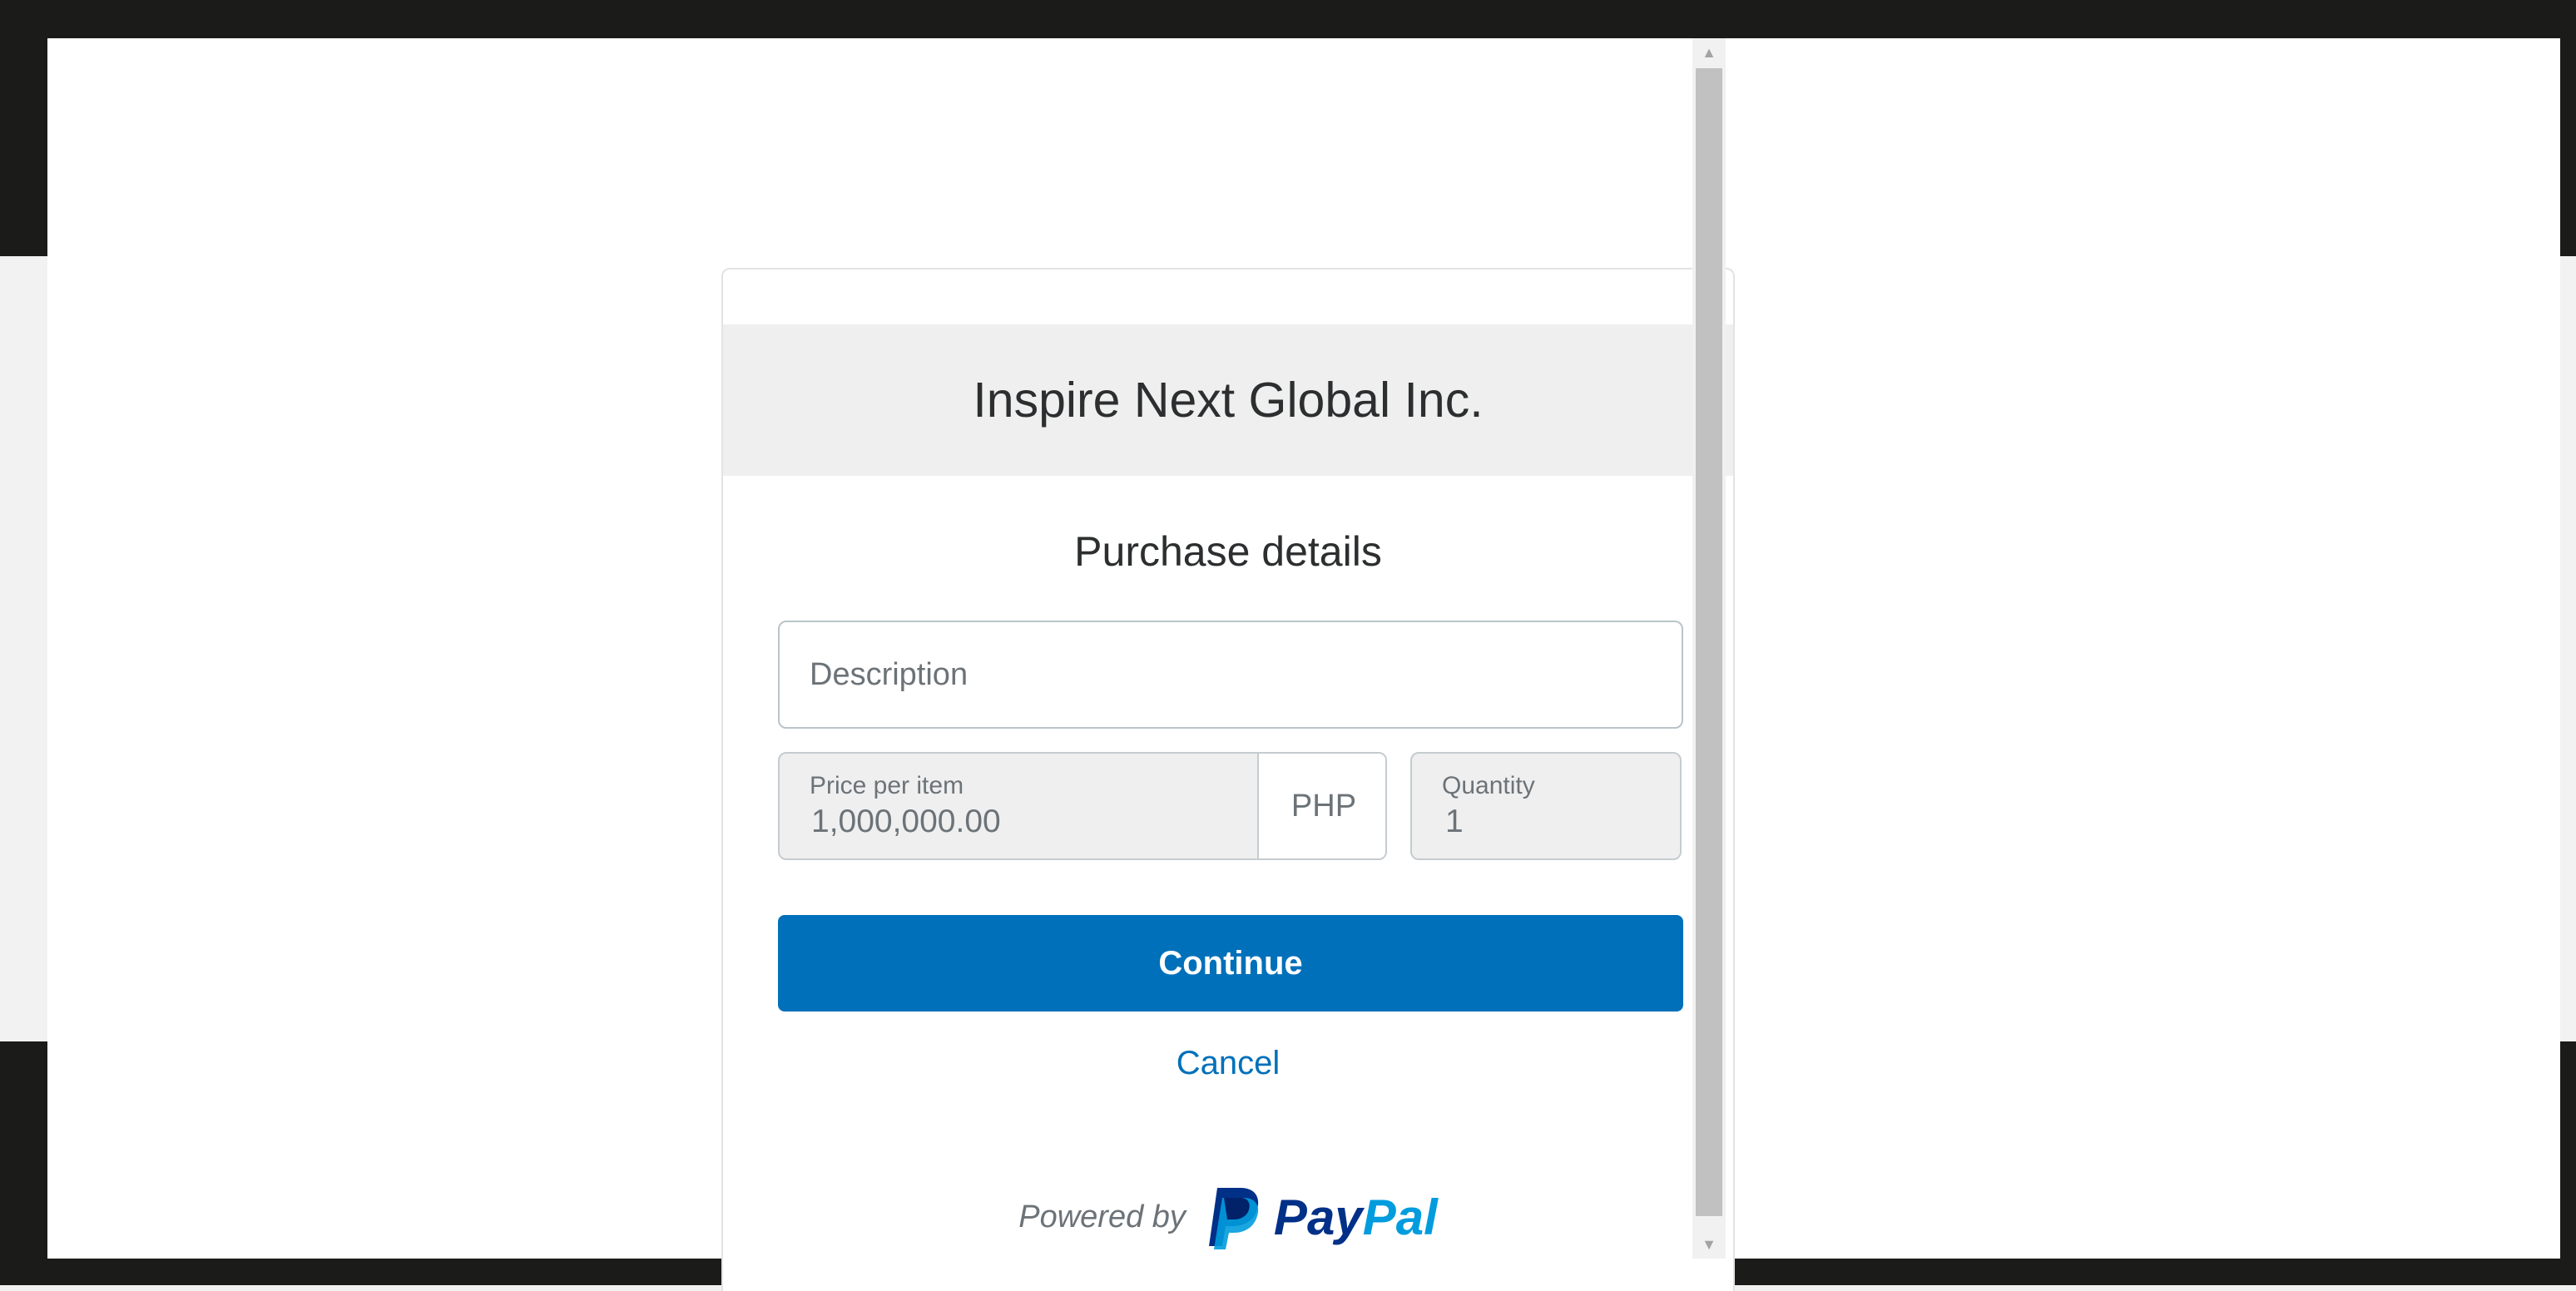 Image resolution: width=2576 pixels, height=1291 pixels. What do you see at coordinates (906, 821) in the screenshot?
I see `price-value: 1,000,000.00` at bounding box center [906, 821].